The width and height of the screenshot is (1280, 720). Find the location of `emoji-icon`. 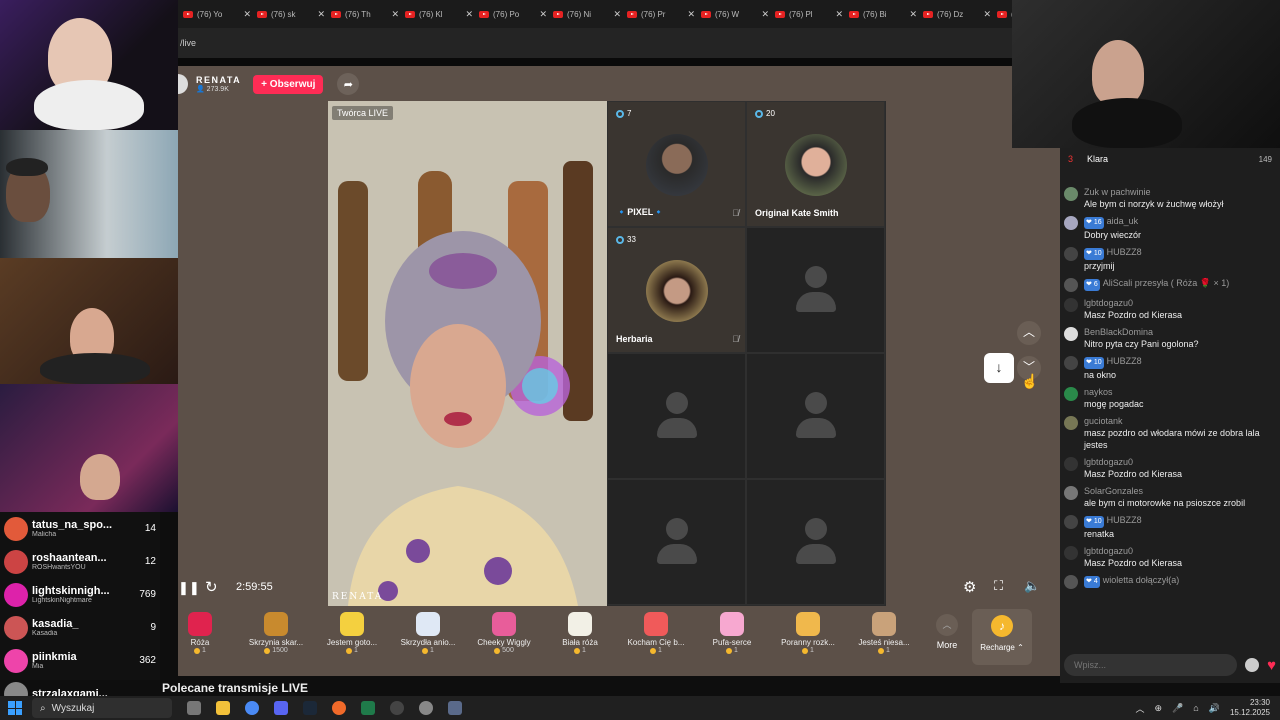

emoji-icon is located at coordinates (1252, 665).